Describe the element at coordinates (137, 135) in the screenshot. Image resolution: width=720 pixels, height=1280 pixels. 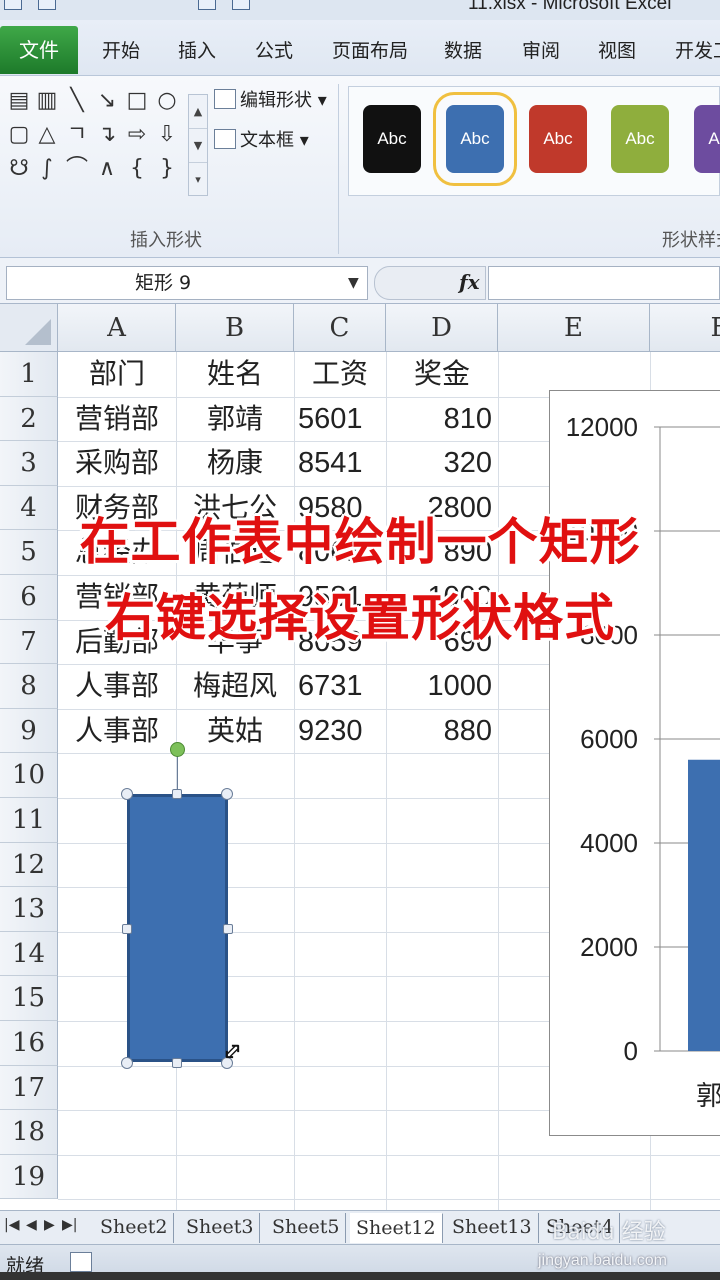
I see `right-arrow-shape-icon: ⇨` at that location.